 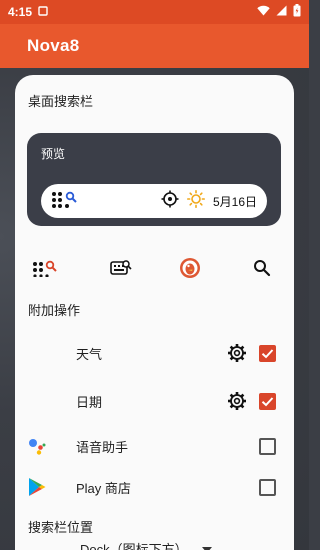 I want to click on wifi-icon, so click(x=263, y=12).